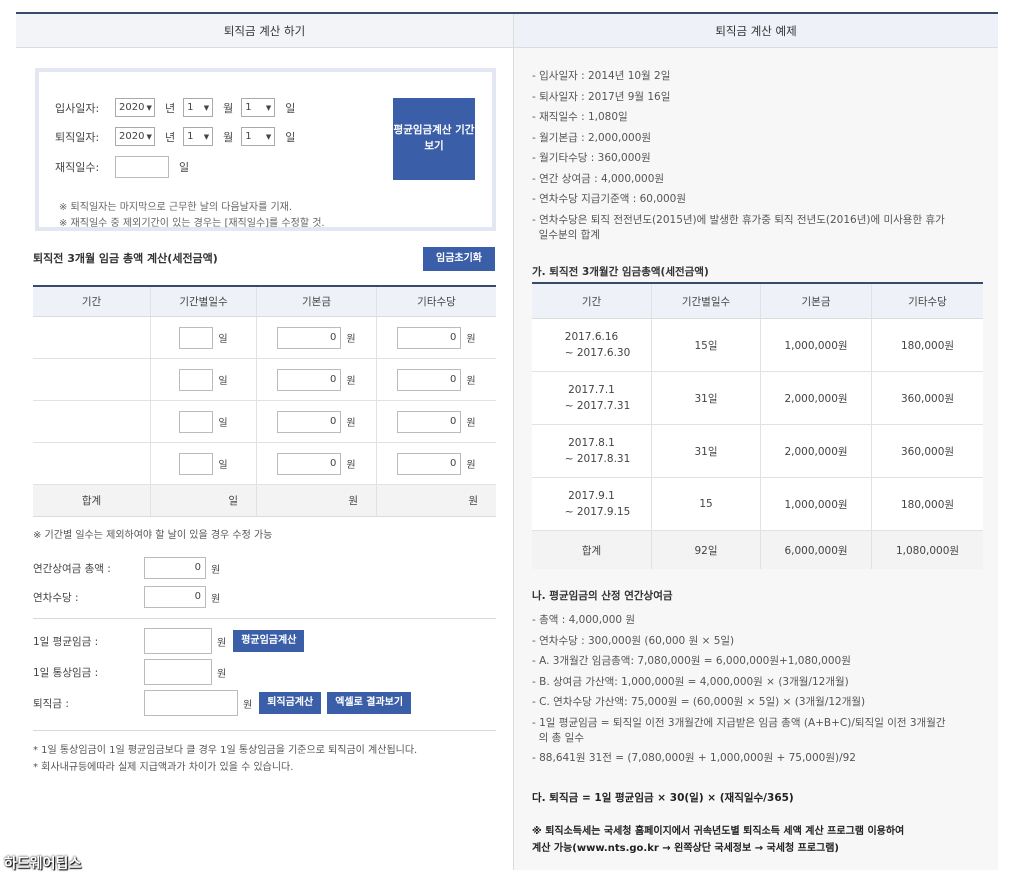  What do you see at coordinates (153, 535) in the screenshot?
I see `days-note: ※ 기간별 일수는 제외하여야 할 날이 있을 경우 수정 가능` at bounding box center [153, 535].